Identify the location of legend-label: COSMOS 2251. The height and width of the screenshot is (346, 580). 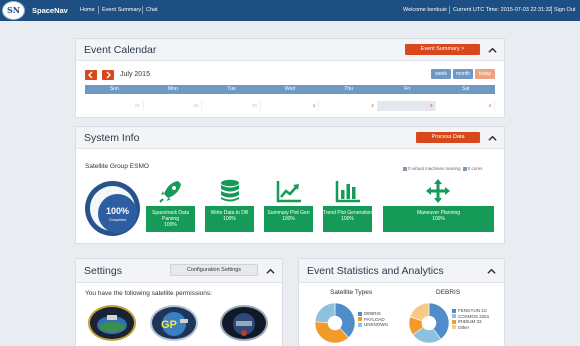
(474, 316).